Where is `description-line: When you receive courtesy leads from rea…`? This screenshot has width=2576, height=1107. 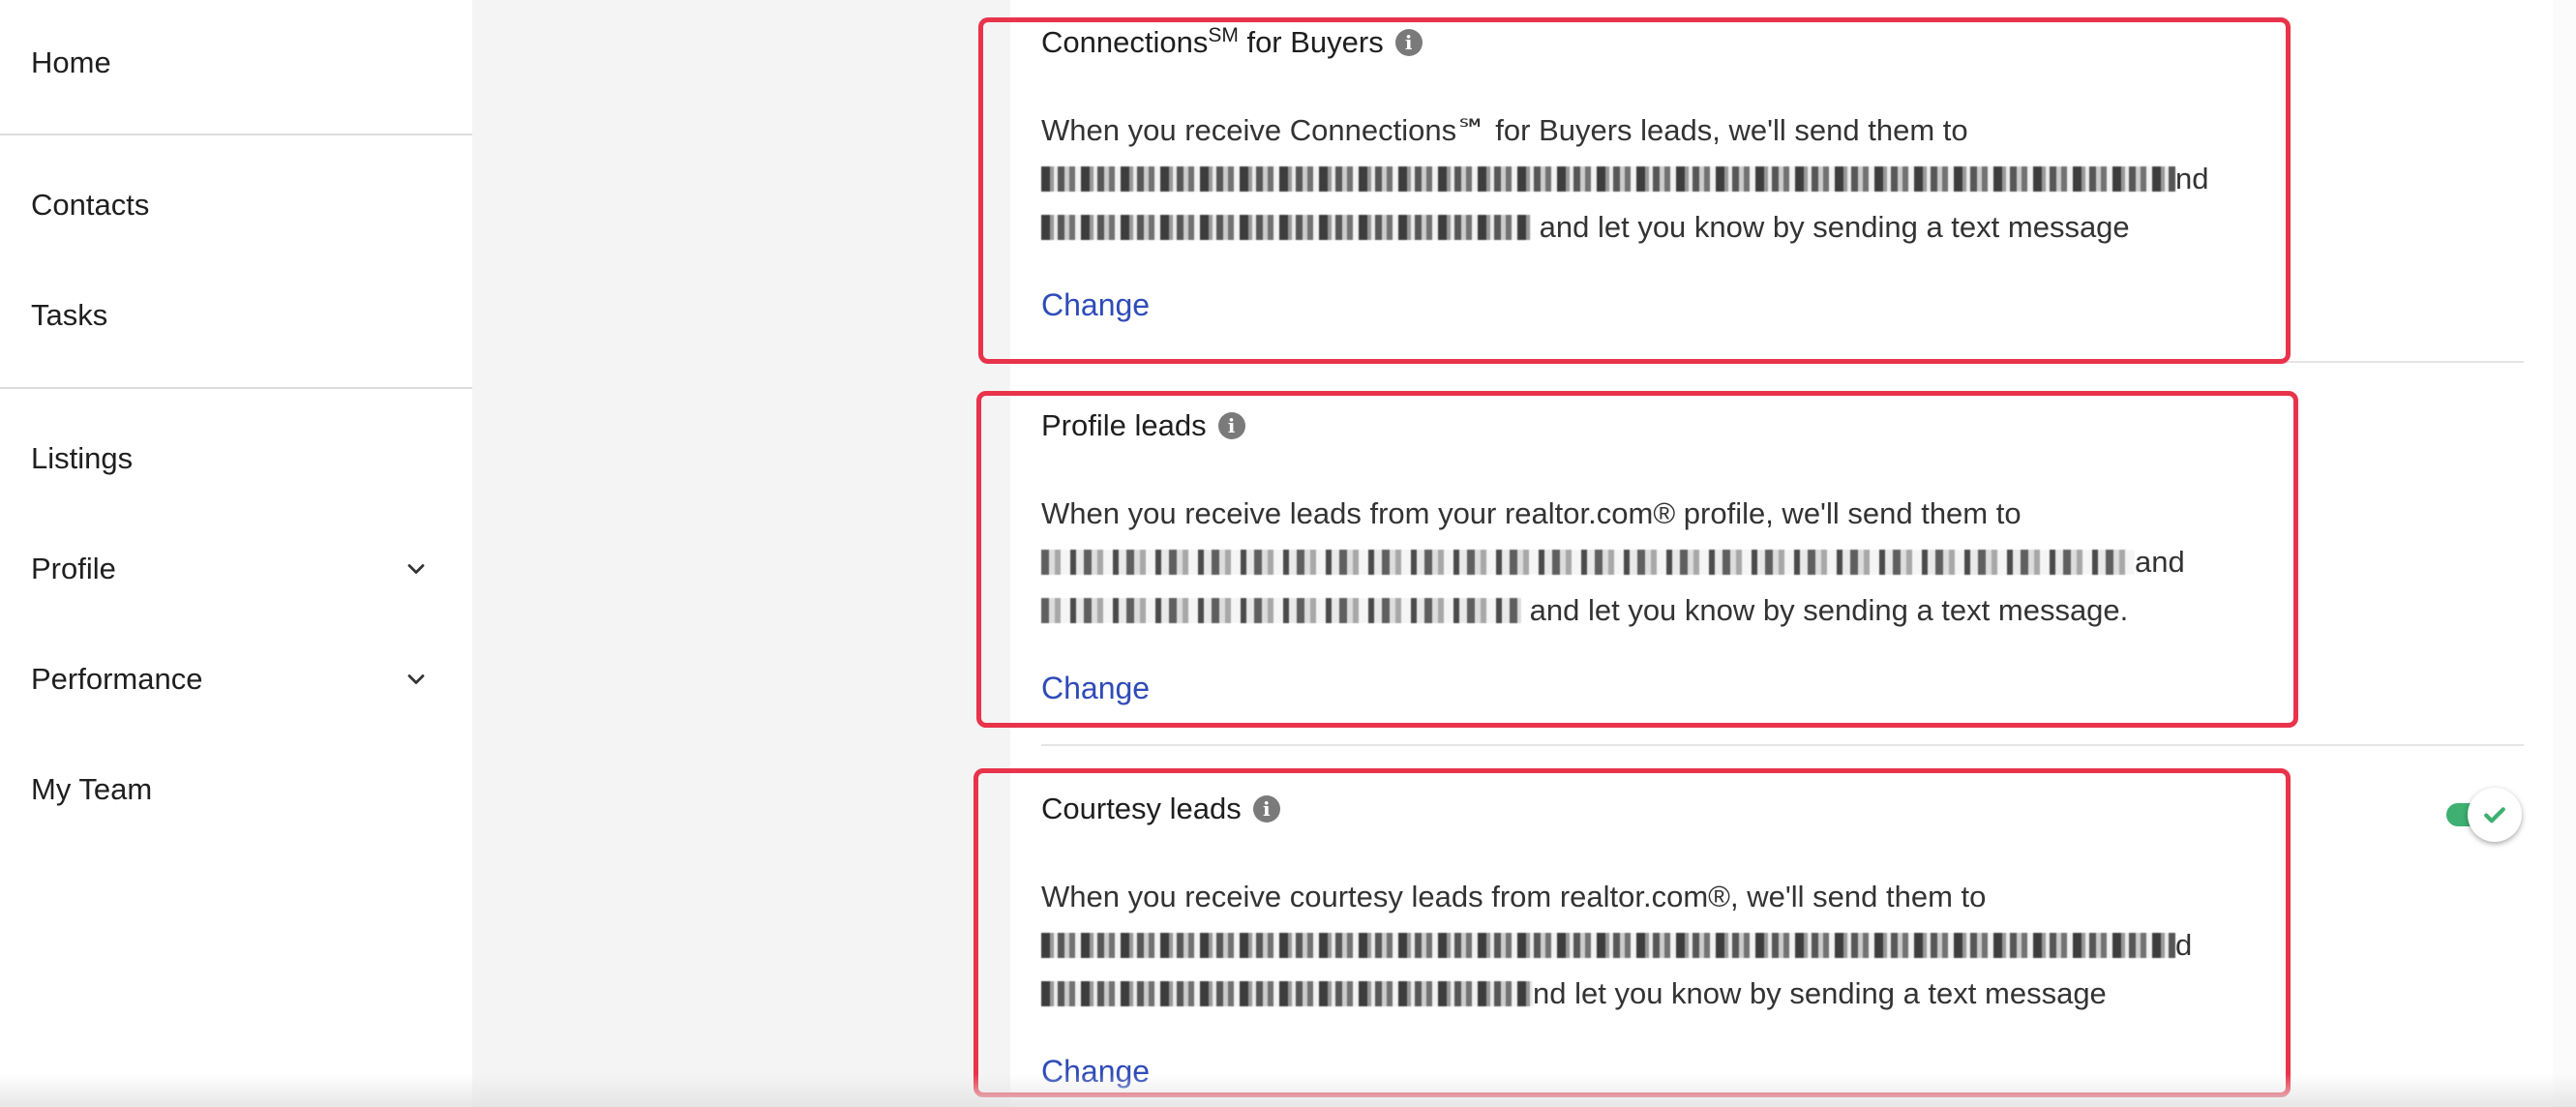 description-line: When you receive courtesy leads from rea… is located at coordinates (1514, 897).